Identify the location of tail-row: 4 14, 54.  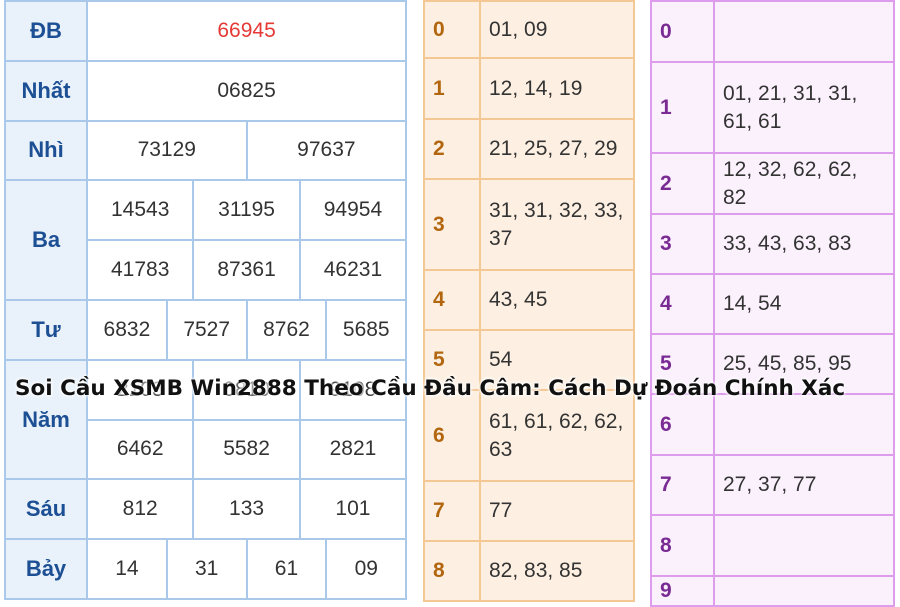
(772, 304).